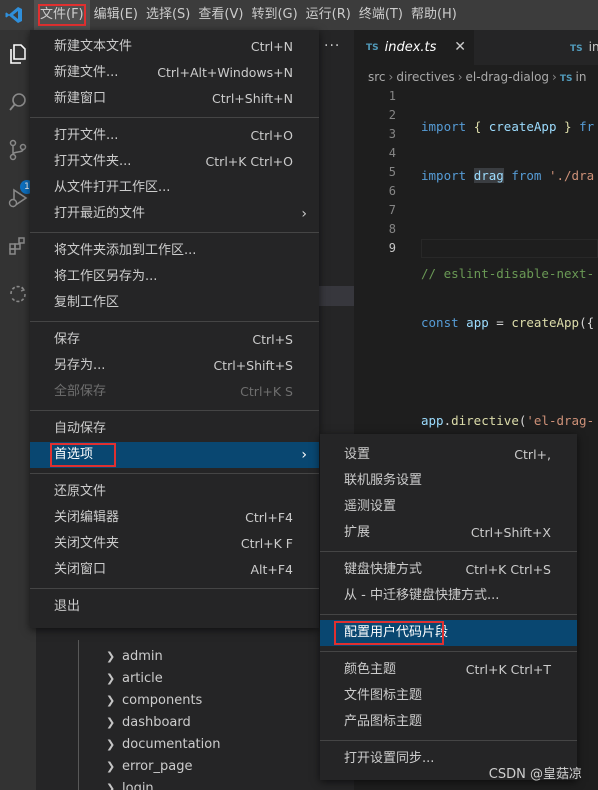 The width and height of the screenshot is (598, 790). What do you see at coordinates (460, 47) in the screenshot?
I see `close-icon: ✕` at bounding box center [460, 47].